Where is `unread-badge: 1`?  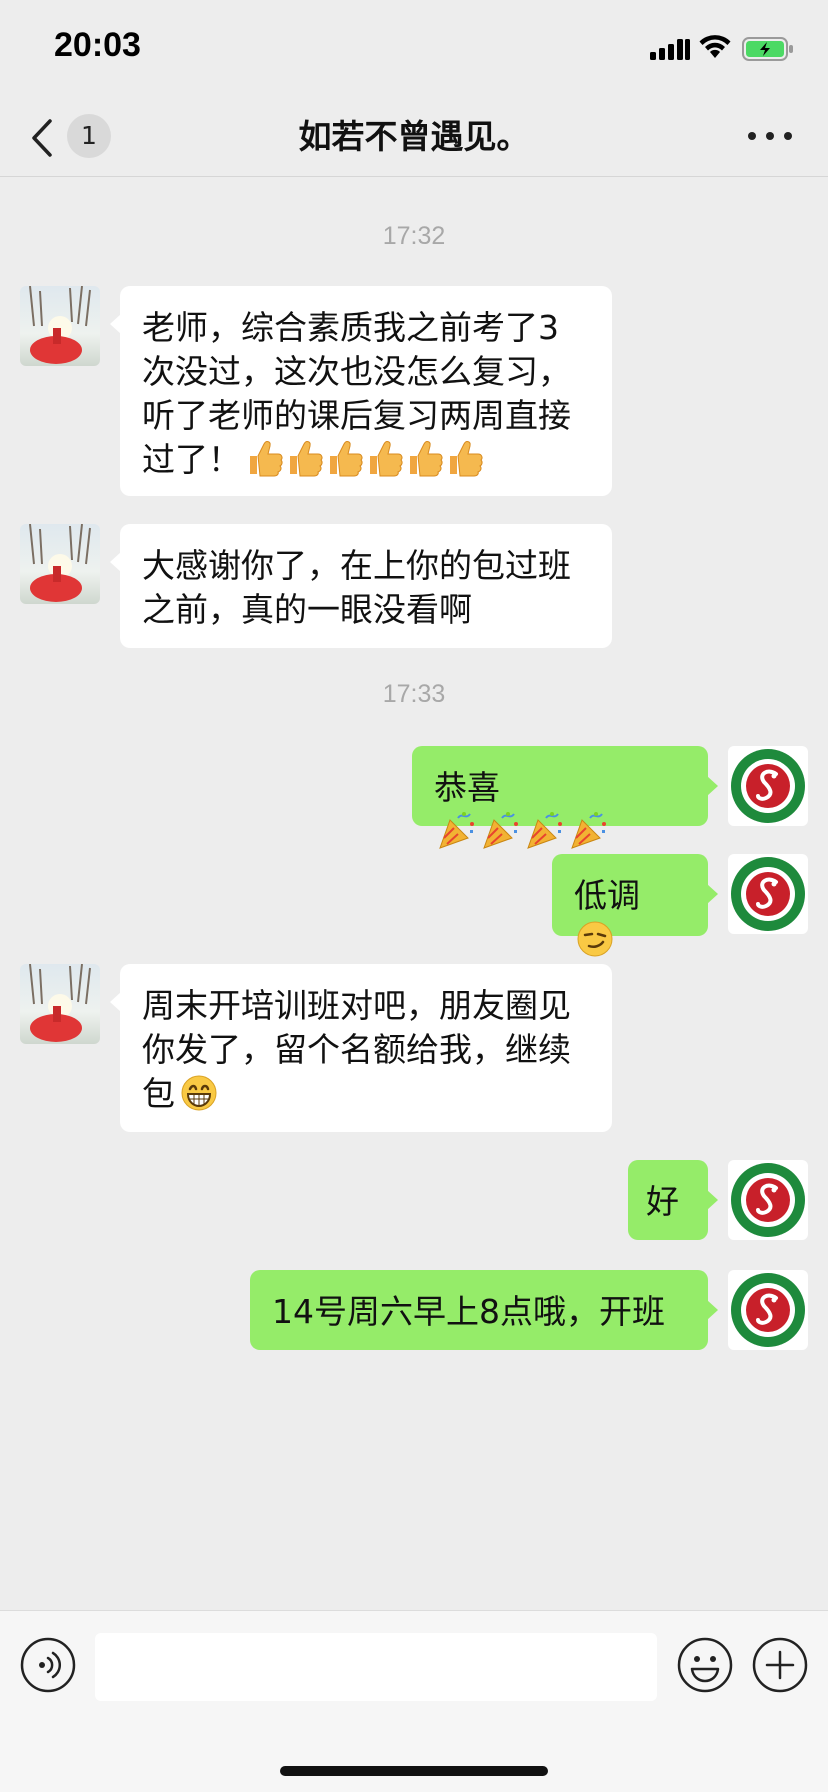
unread-badge: 1 is located at coordinates (89, 136).